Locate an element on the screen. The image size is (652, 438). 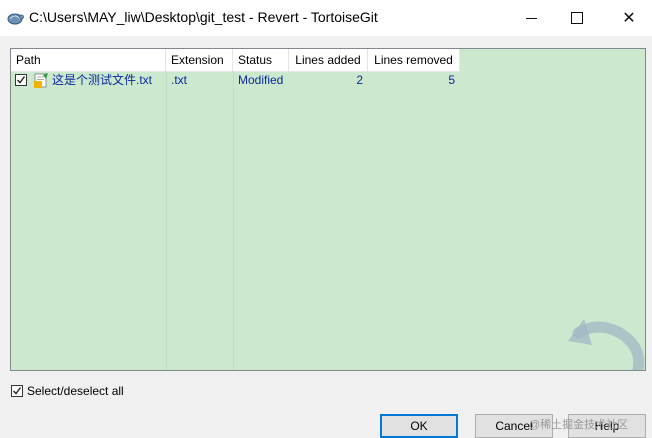
revert-arrow-watermark-icon is located at coordinates (606, 344).